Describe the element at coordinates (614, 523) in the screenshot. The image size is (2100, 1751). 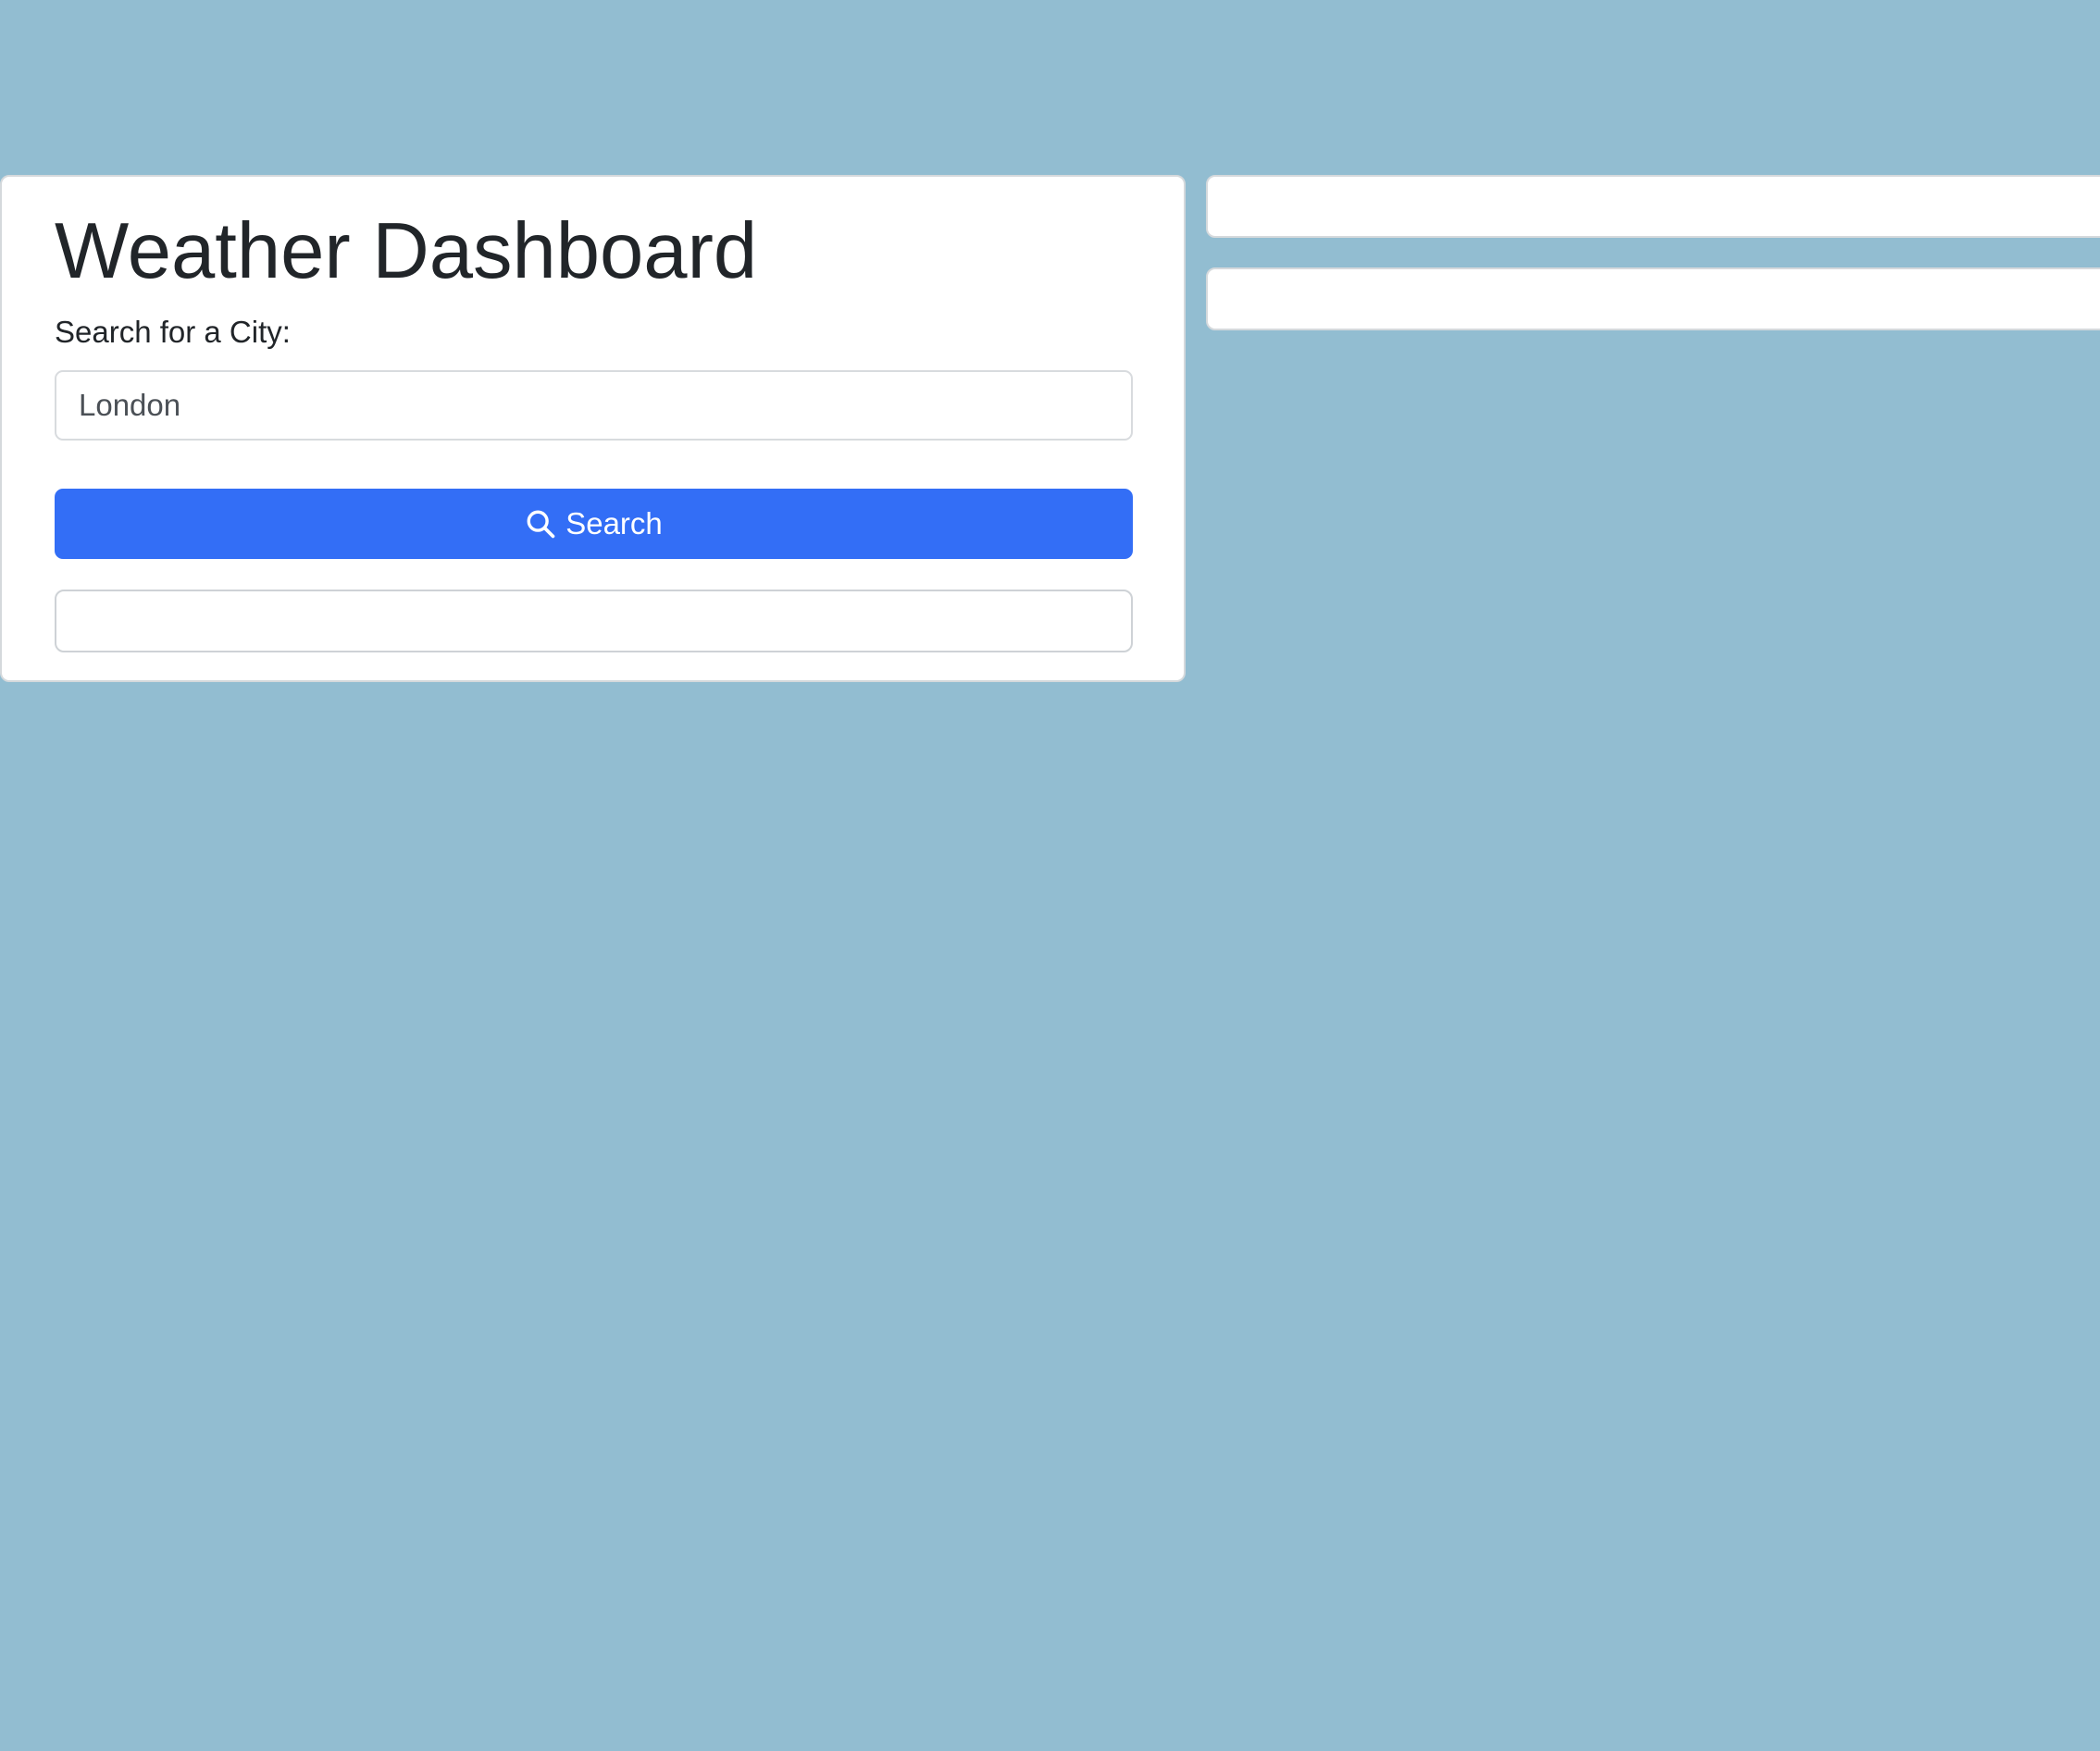
I see `search-button-label: Search` at that location.